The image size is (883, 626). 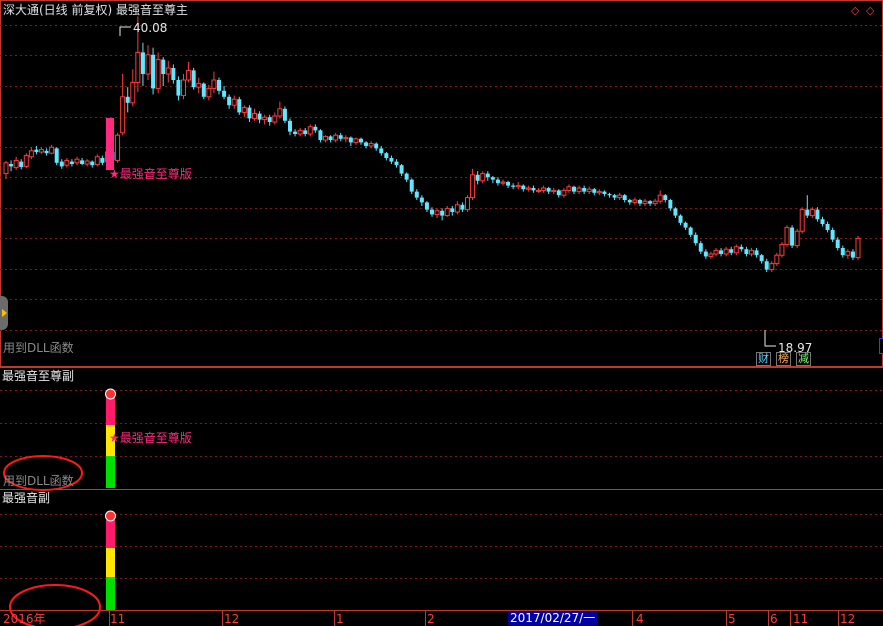 I want to click on window-option-icon: ◇, so click(x=855, y=11).